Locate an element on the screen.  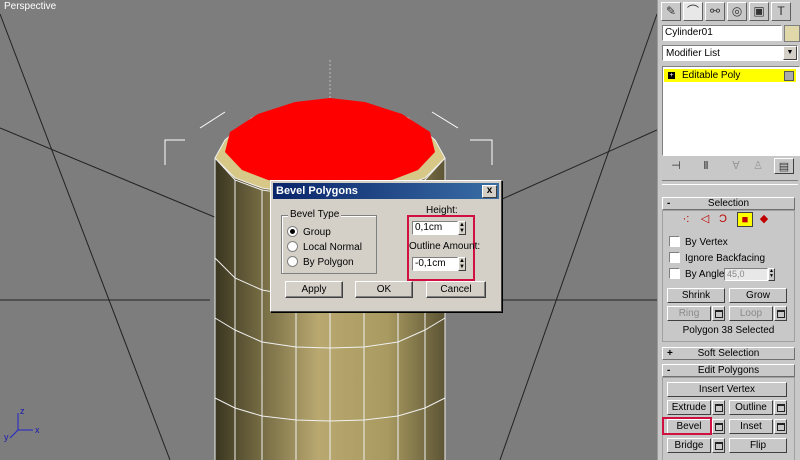
axis-gizmo is located at coordinates (21, 426).